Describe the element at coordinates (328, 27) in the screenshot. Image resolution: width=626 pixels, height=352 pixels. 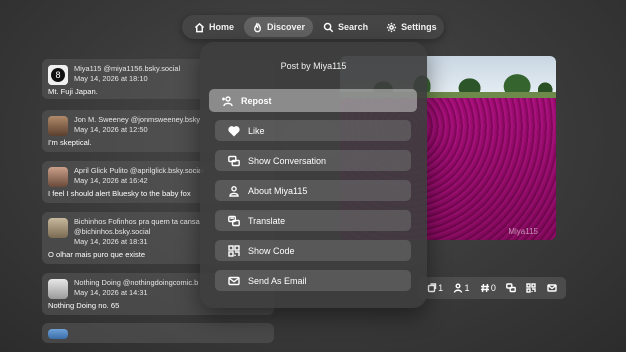
I see `search-icon` at that location.